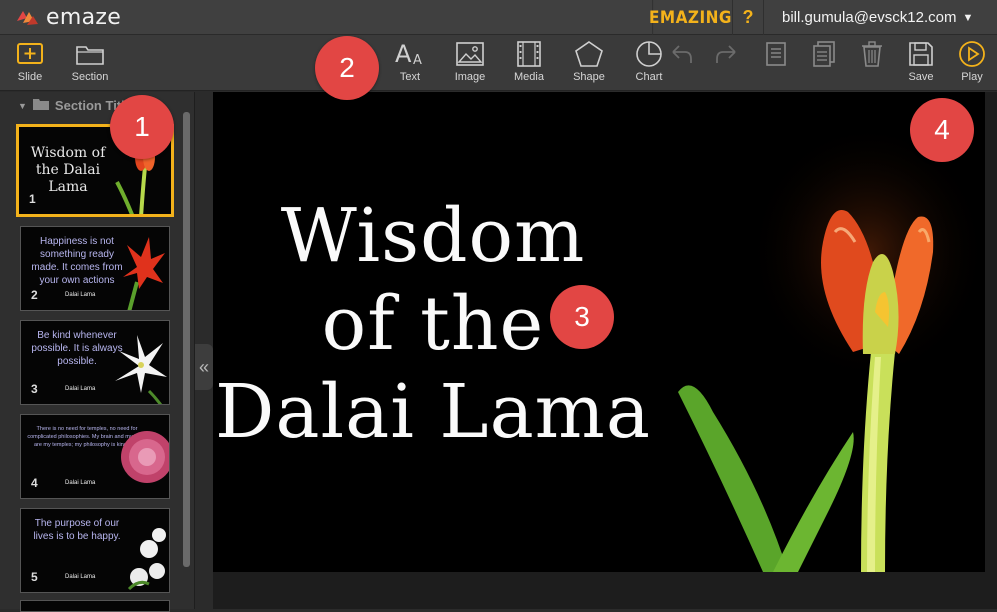 The width and height of the screenshot is (997, 612). Describe the element at coordinates (68, 170) in the screenshot. I see `slide-thumbnail-text: Wisdom of the Dalai Lama` at that location.